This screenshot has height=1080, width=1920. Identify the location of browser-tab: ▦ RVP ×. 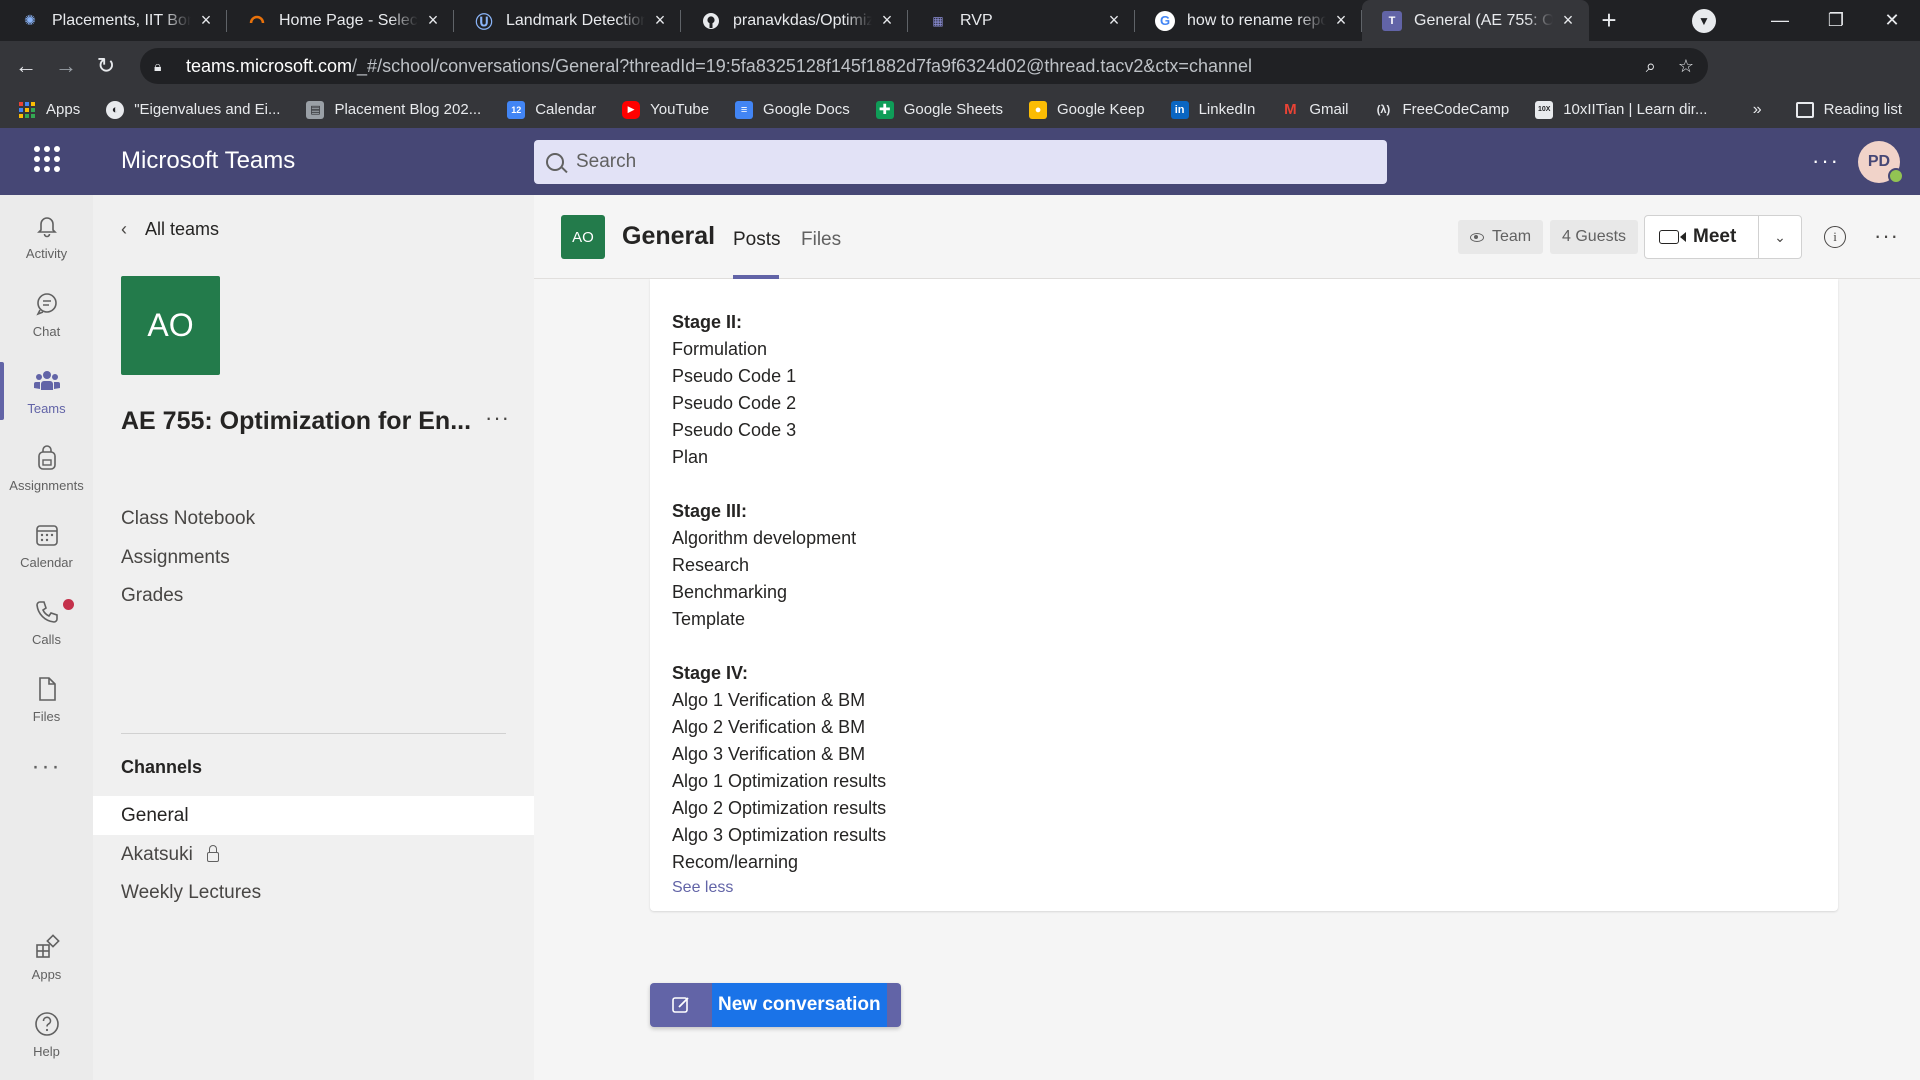
(1021, 20).